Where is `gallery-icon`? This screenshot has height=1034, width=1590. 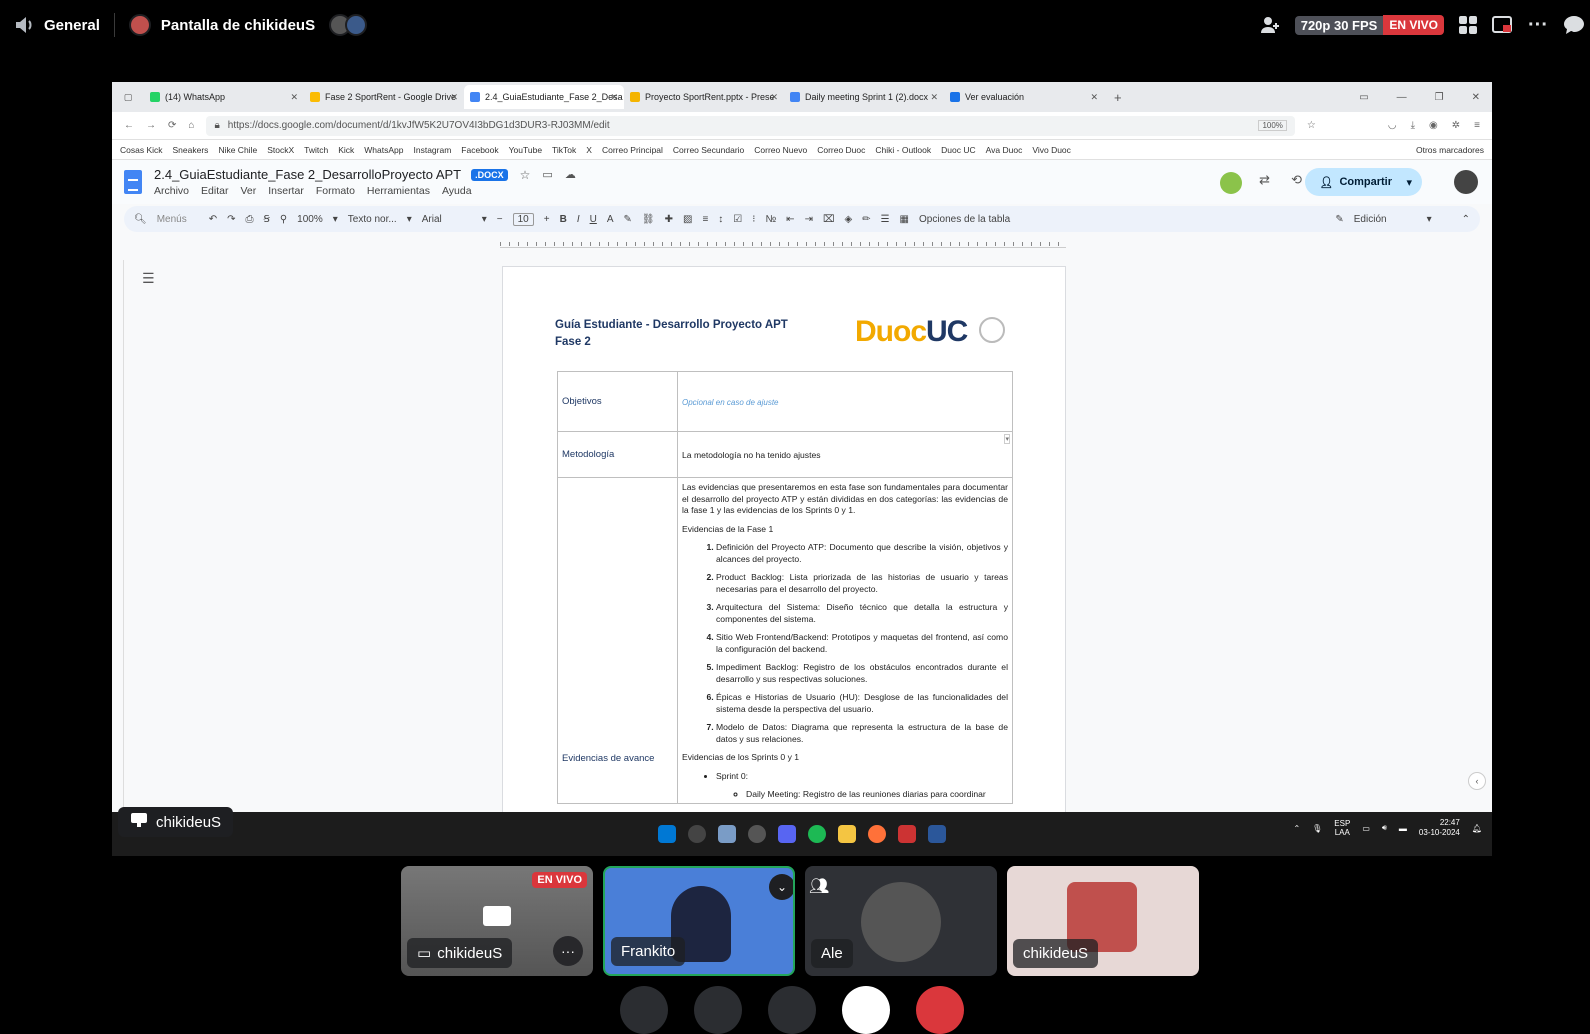 gallery-icon is located at coordinates (727, 834).